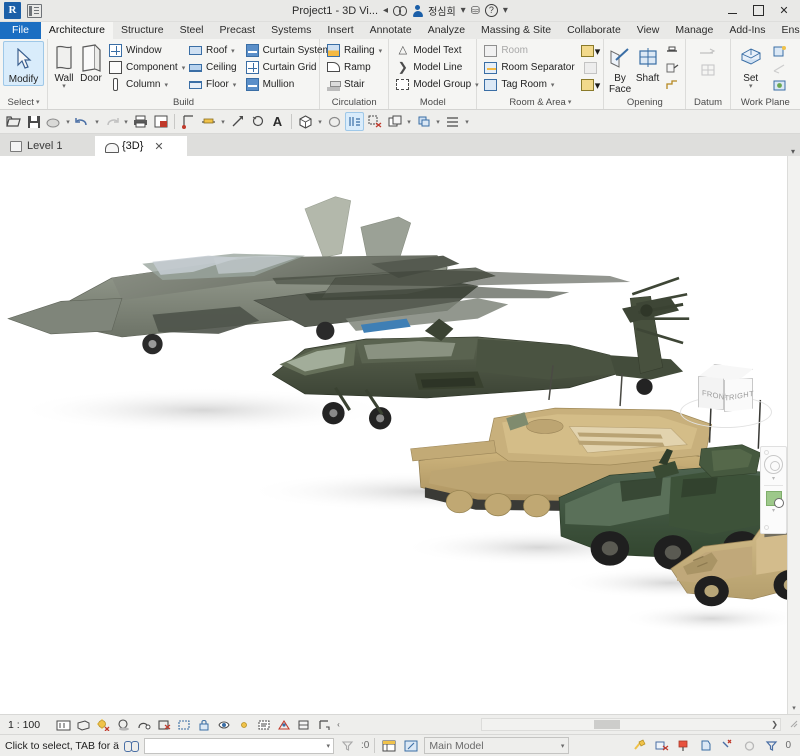 This screenshot has width=800, height=756. What do you see at coordinates (283, 725) in the screenshot?
I see `analytical-model-icon` at bounding box center [283, 725].